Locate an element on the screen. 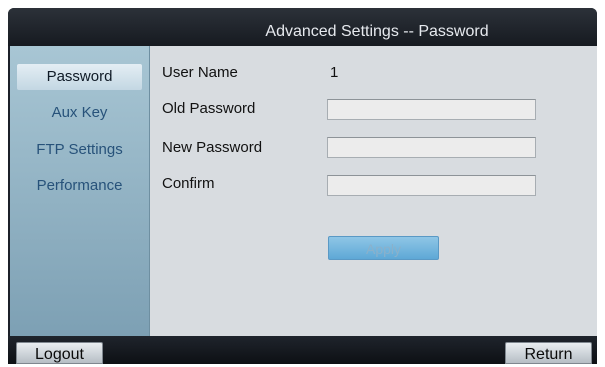  old-password-label: Old Password is located at coordinates (209, 108).